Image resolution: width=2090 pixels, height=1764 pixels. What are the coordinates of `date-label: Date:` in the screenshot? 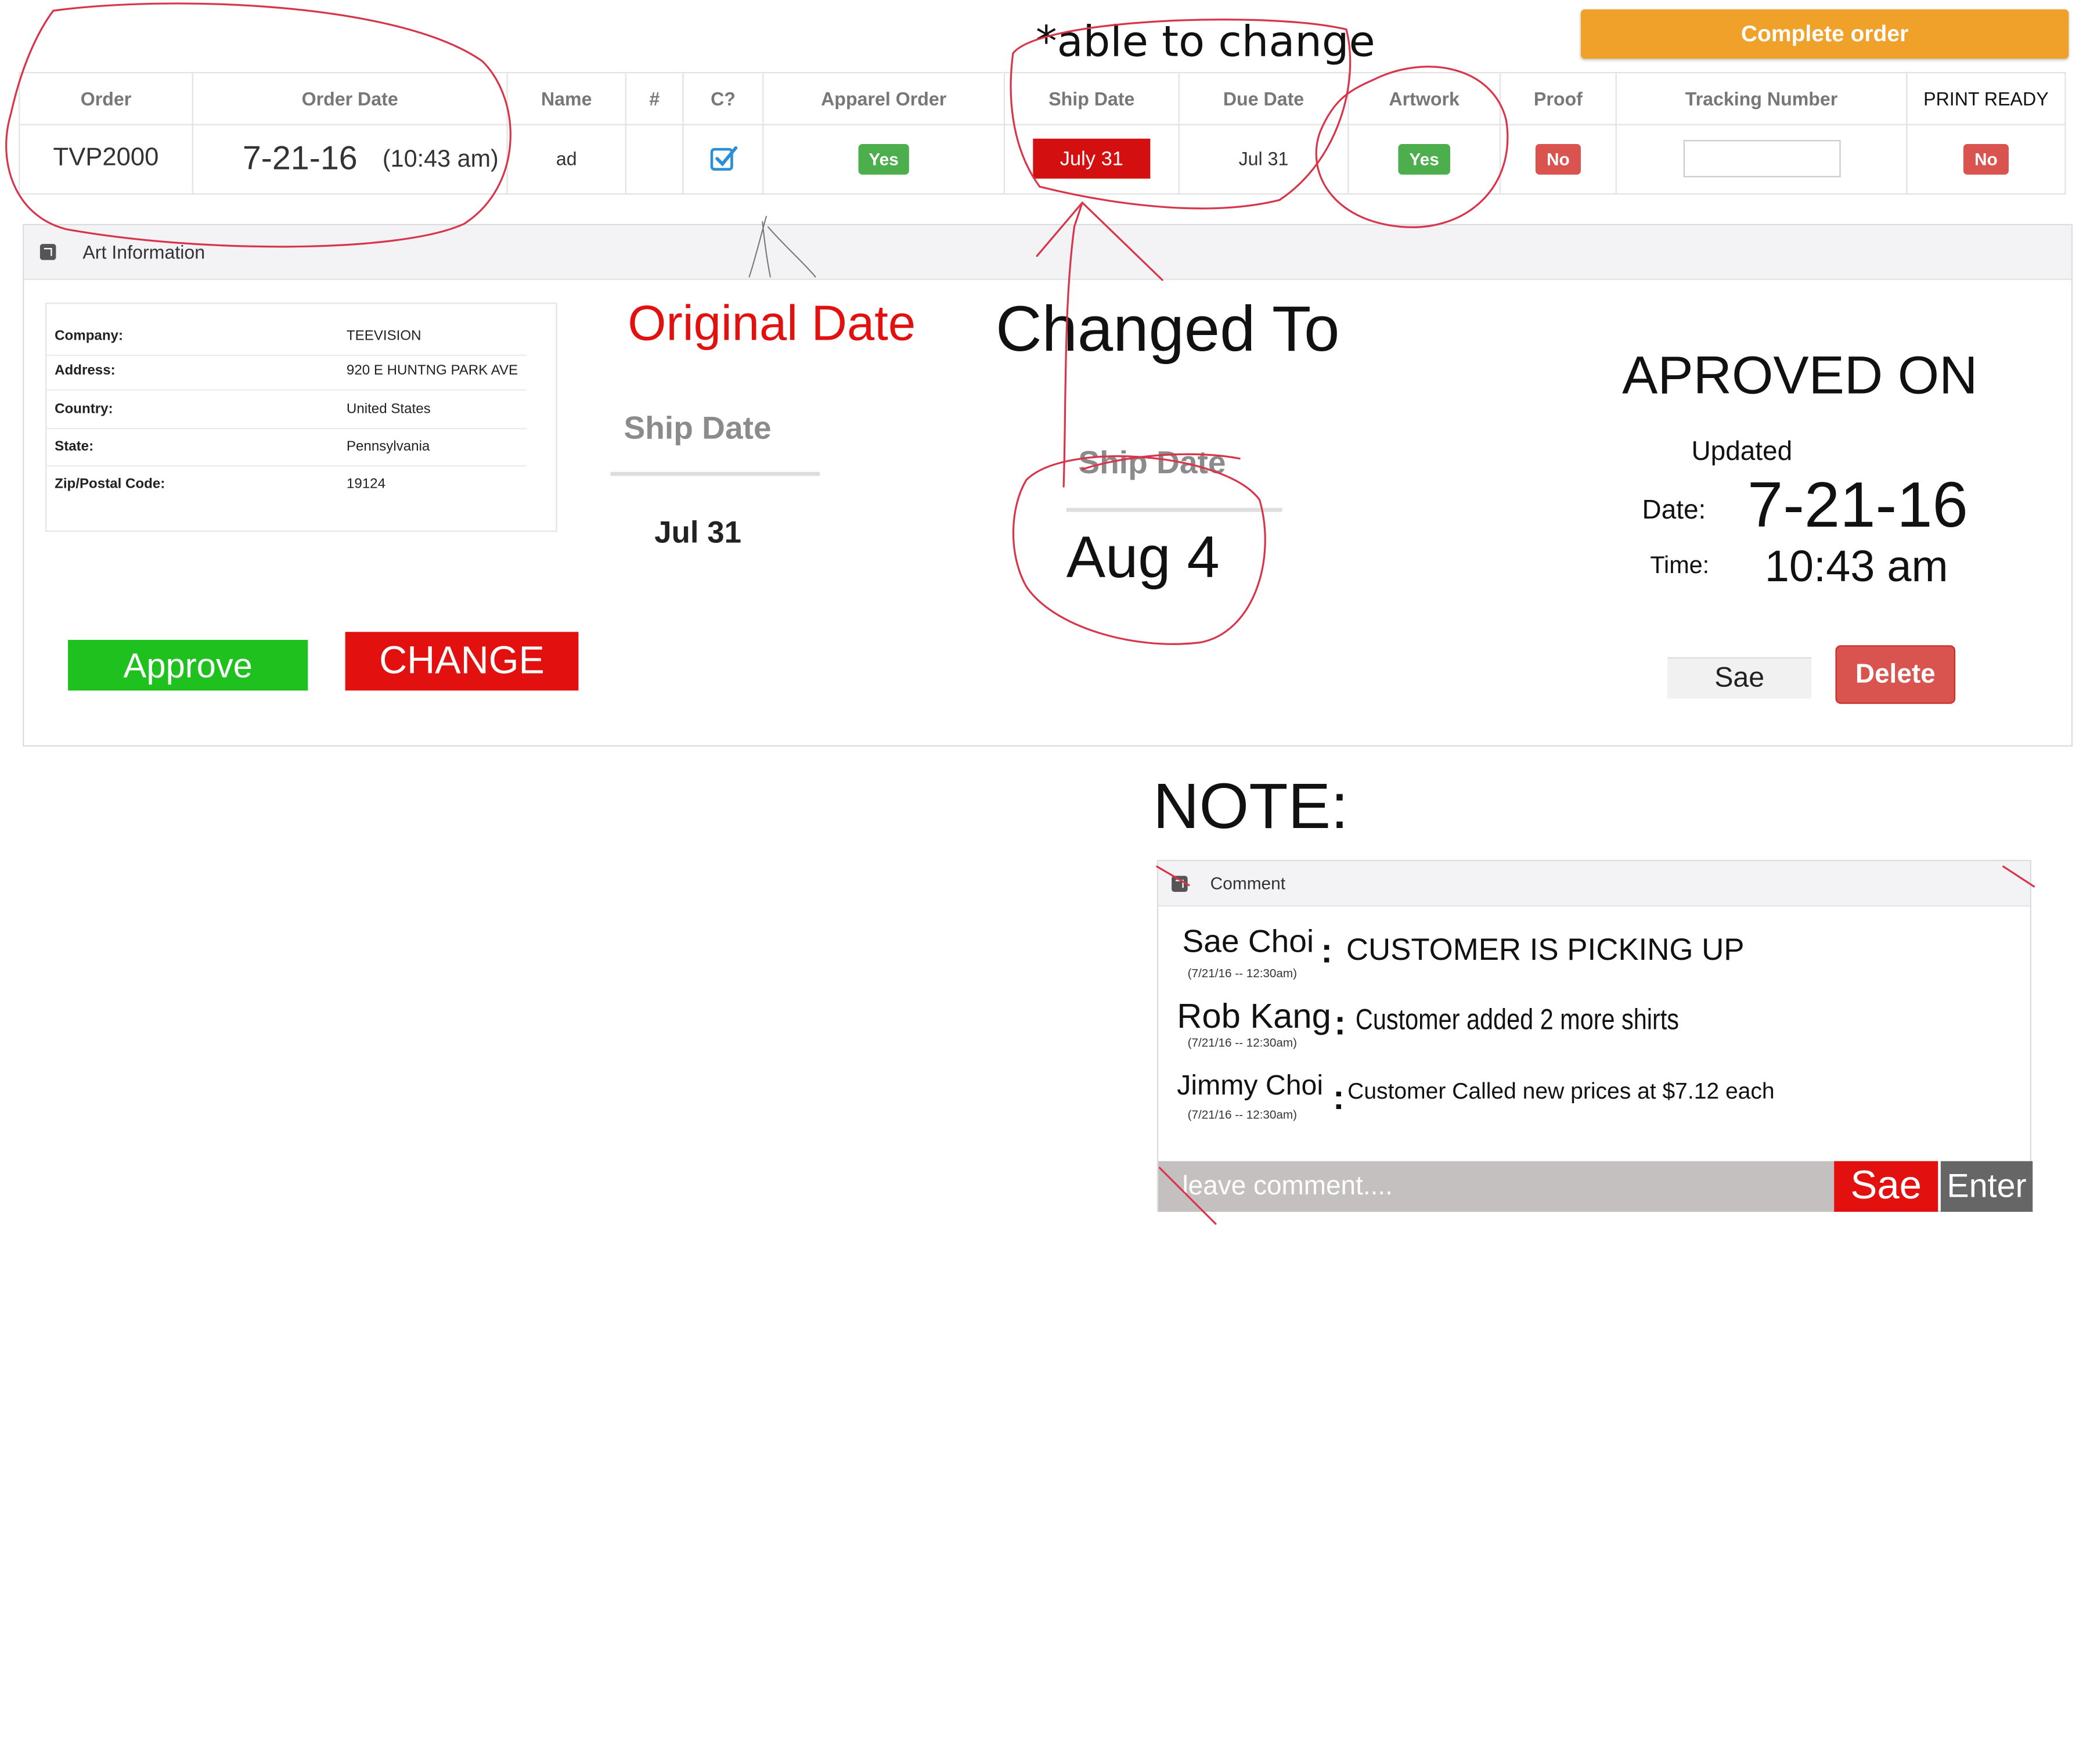 It's located at (1674, 511).